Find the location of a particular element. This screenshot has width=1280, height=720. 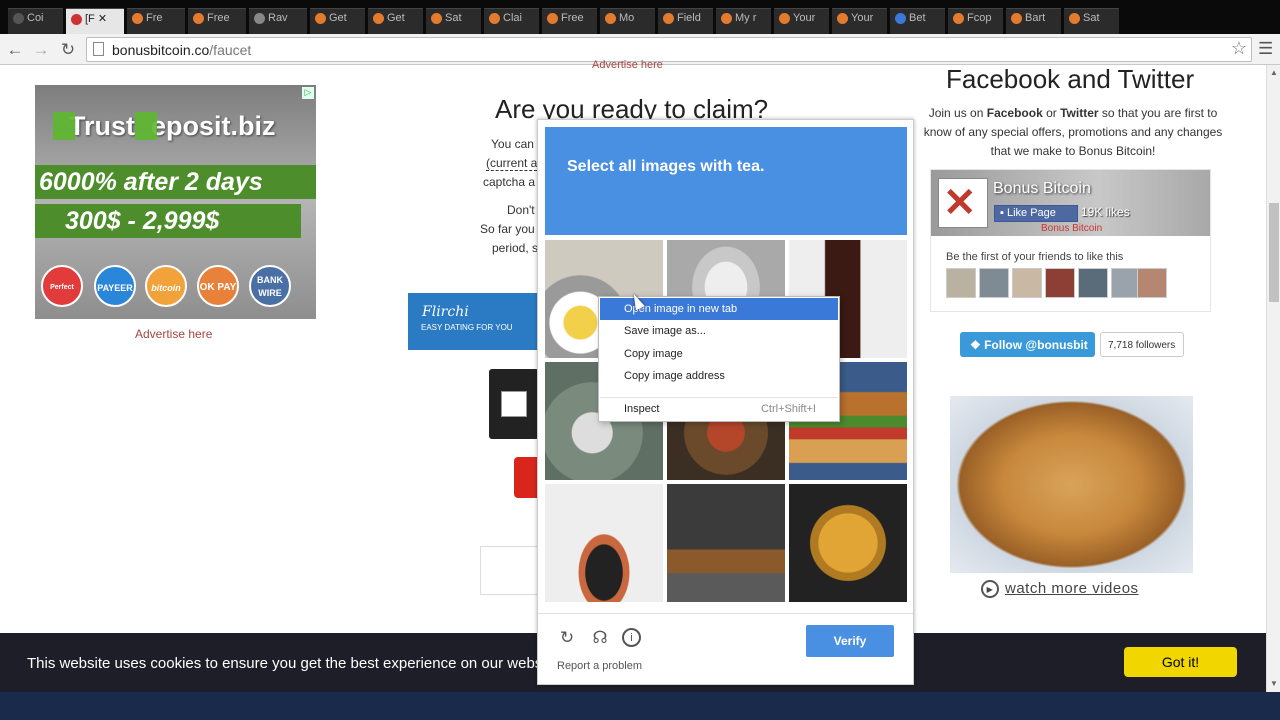

headphones-icon: ☊ is located at coordinates (600, 638).